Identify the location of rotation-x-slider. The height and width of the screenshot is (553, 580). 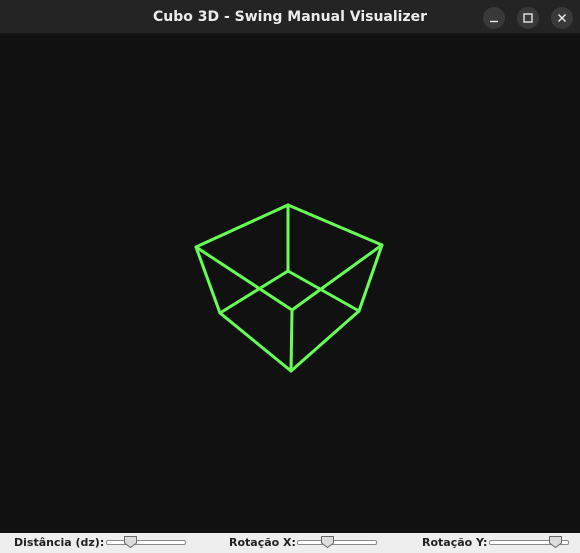
(337, 542).